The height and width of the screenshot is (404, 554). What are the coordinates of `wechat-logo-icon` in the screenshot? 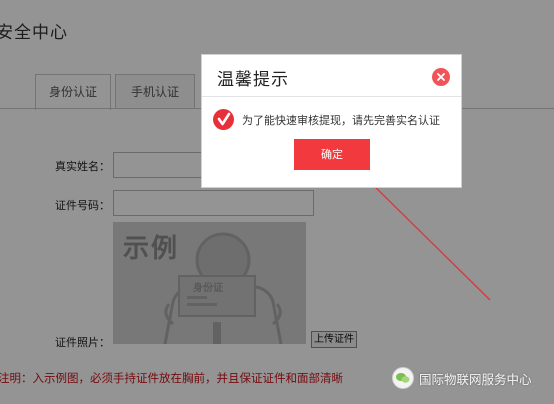 It's located at (403, 378).